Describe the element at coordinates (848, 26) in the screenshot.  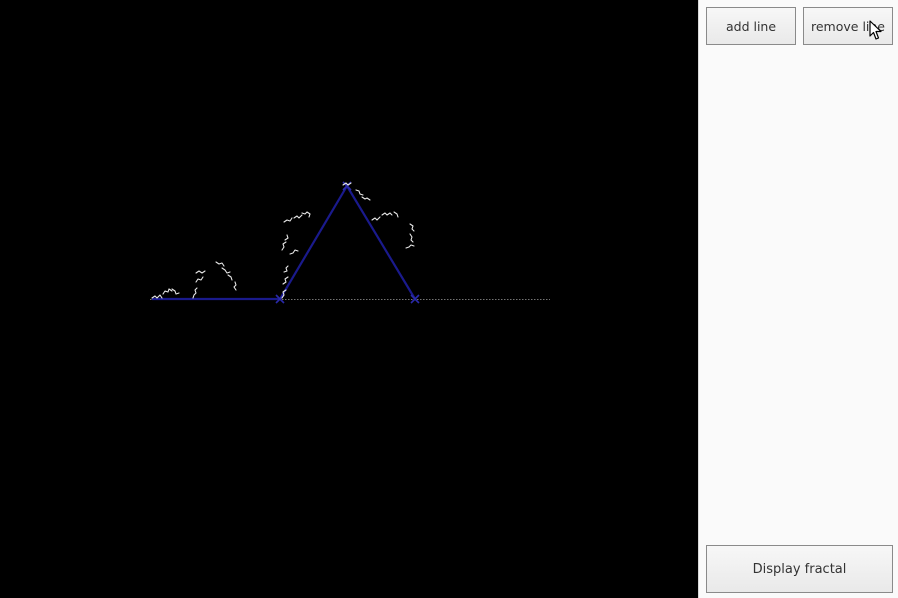
I see `remove-line-button: remove line` at that location.